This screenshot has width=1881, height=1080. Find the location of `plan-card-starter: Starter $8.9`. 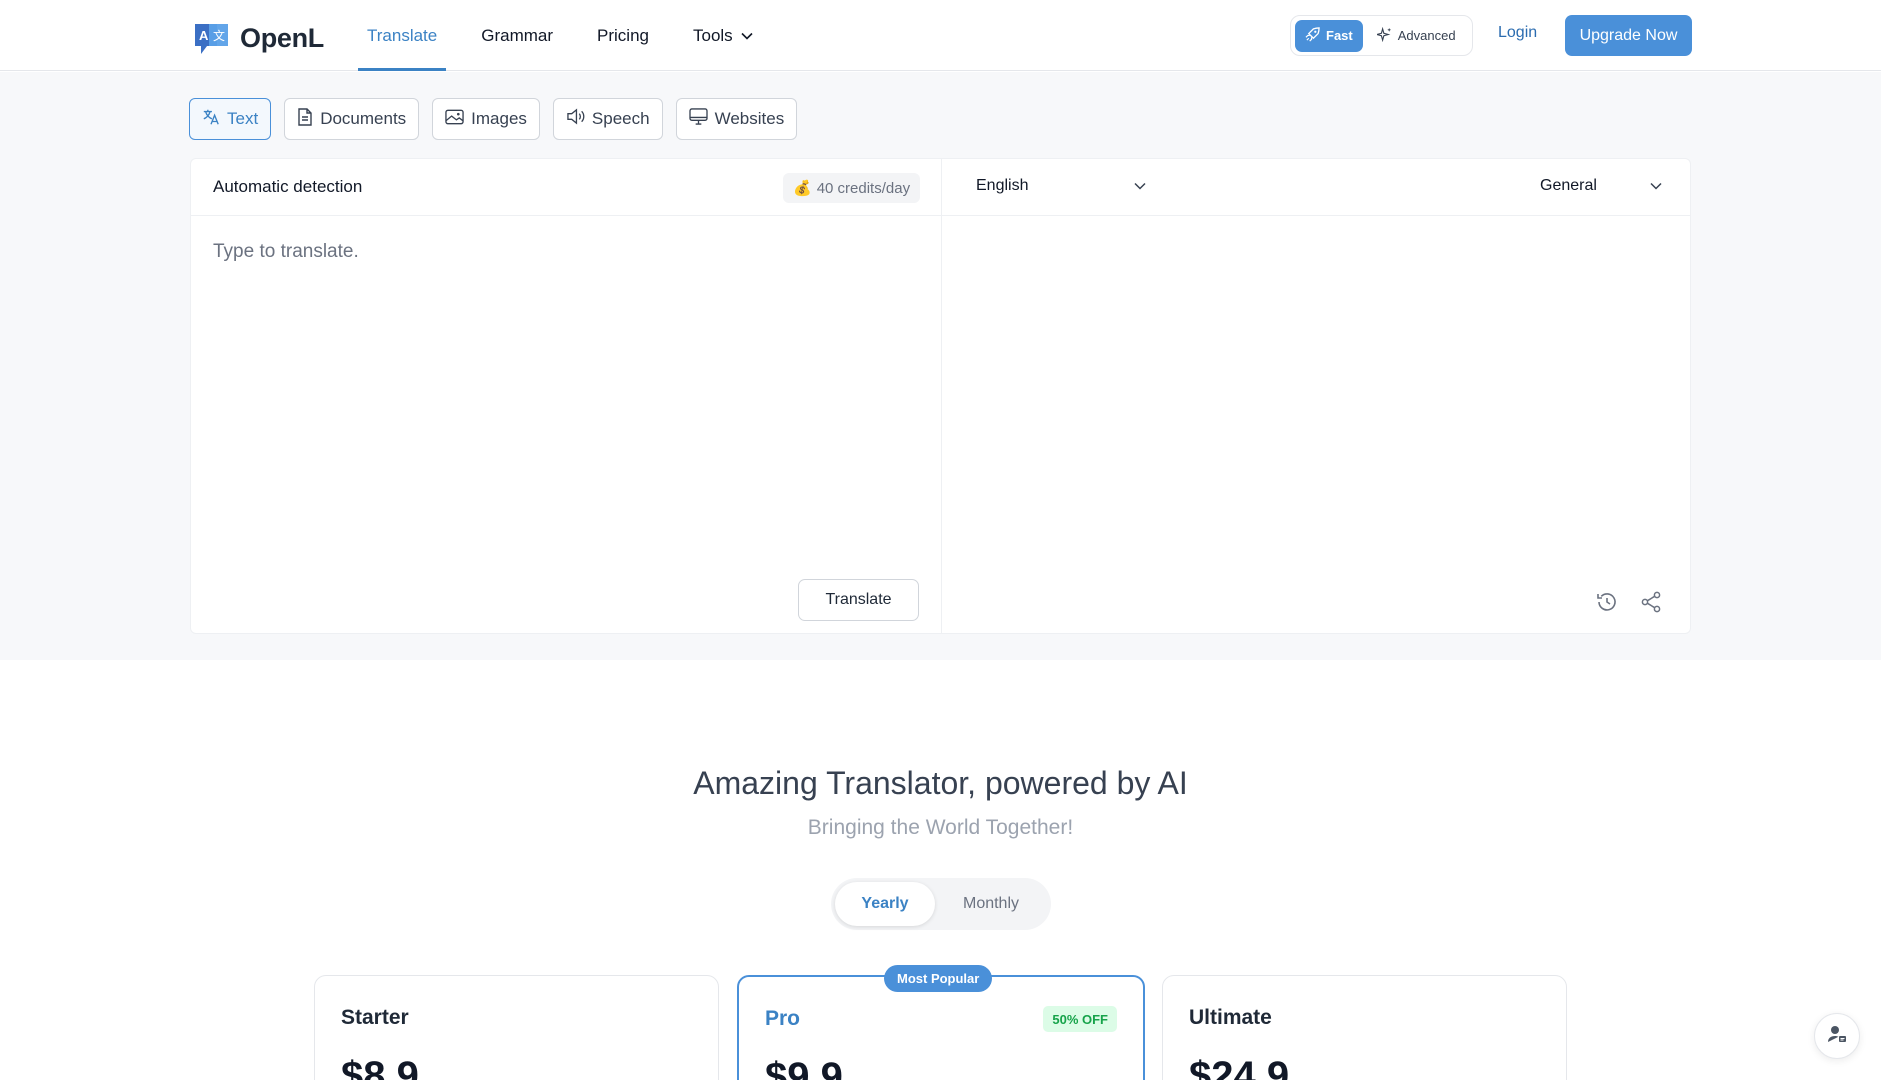

plan-card-starter: Starter $8.9 is located at coordinates (516, 1027).